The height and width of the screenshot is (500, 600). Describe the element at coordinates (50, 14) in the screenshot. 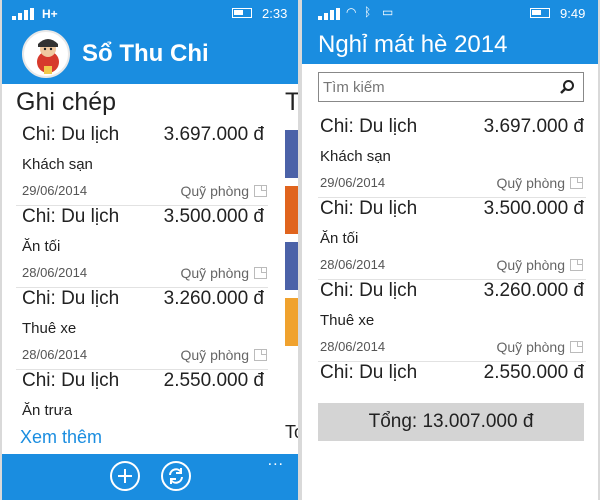

I see `network-indicator: H+` at that location.